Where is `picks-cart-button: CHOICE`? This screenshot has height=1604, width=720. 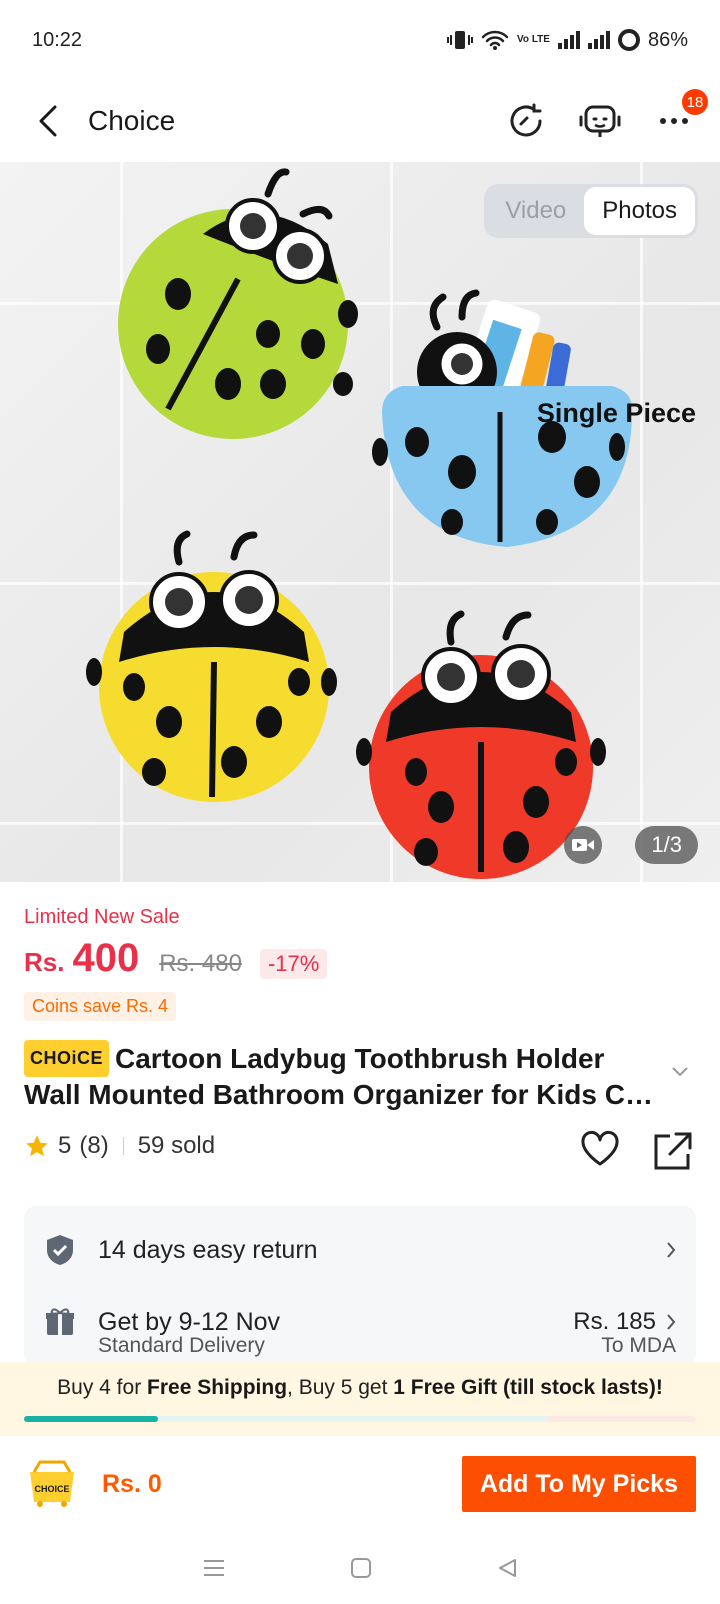
picks-cart-button: CHOICE is located at coordinates (52, 1484).